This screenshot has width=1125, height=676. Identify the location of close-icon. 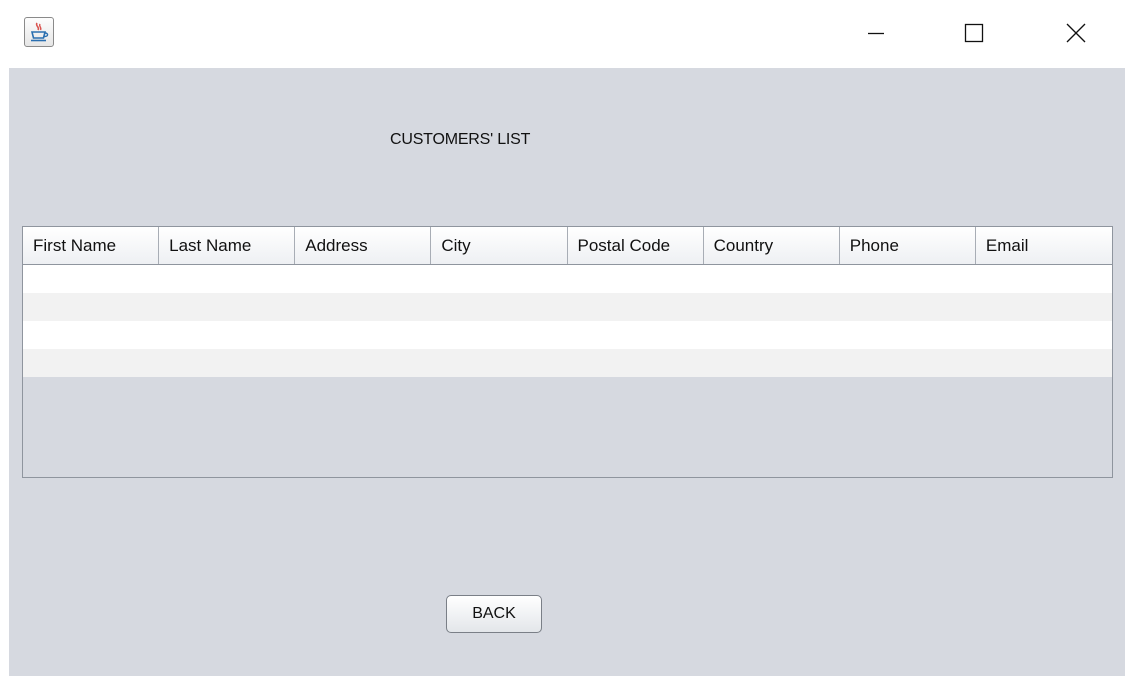
(1076, 35).